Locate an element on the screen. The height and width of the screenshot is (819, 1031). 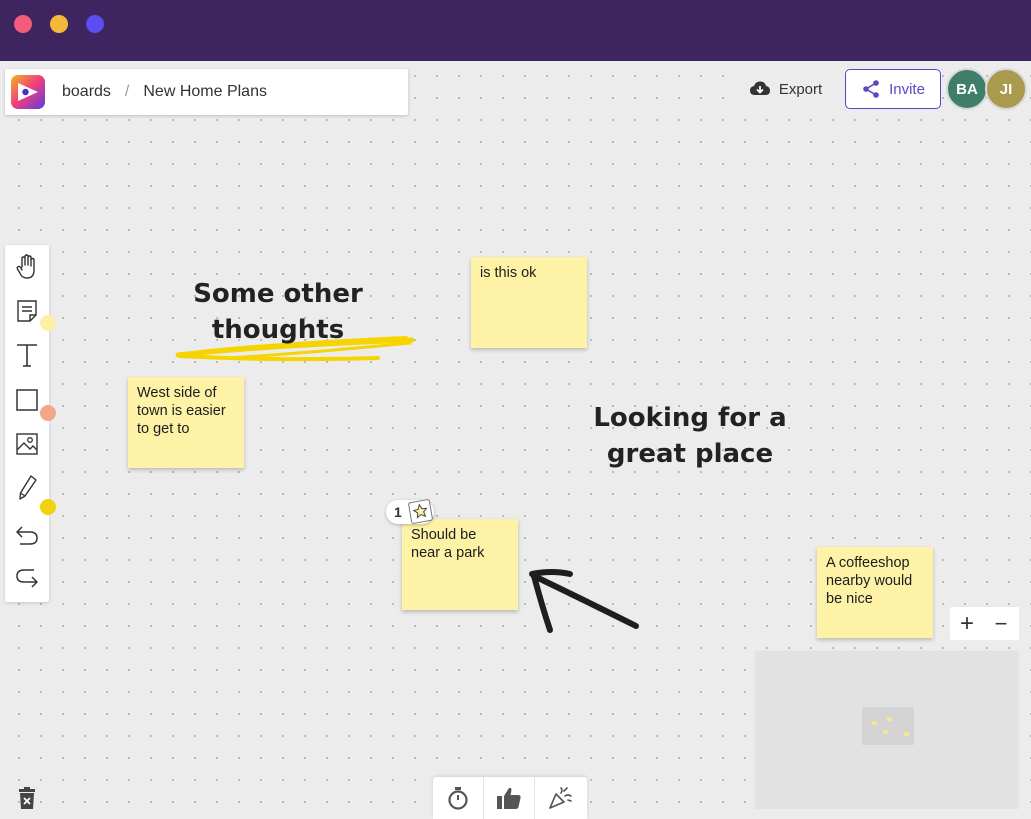
sticky-note-text: West side of town is easier to get to is located at coordinates (181, 411).